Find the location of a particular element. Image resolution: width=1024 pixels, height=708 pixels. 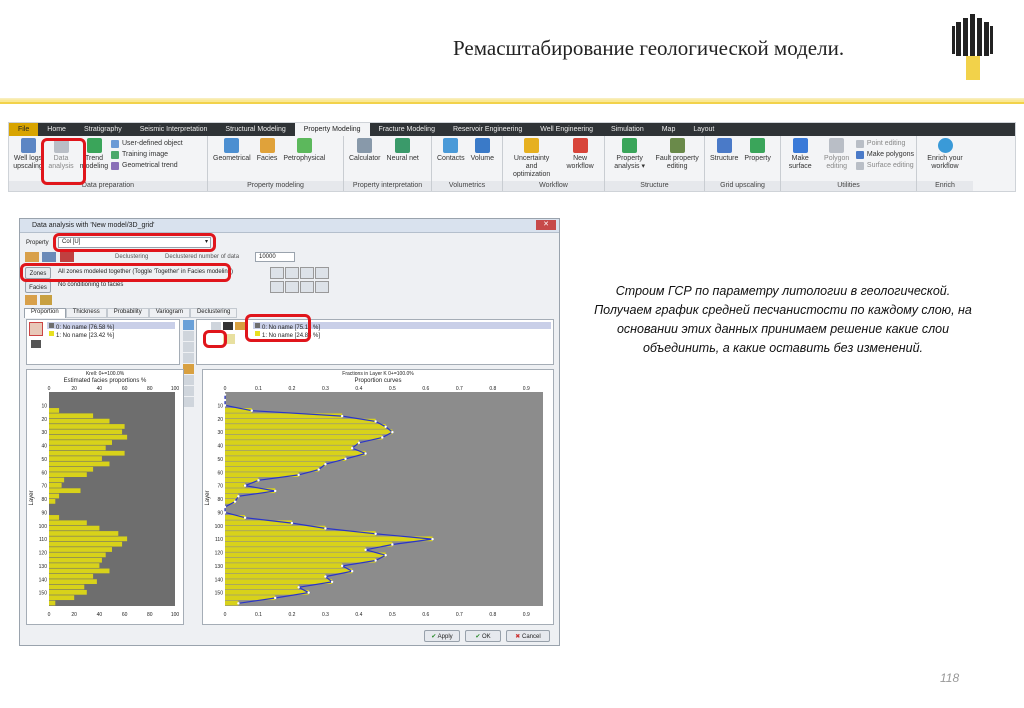

user-defined-object-button: User-defined object is located at coordinates (147, 143).